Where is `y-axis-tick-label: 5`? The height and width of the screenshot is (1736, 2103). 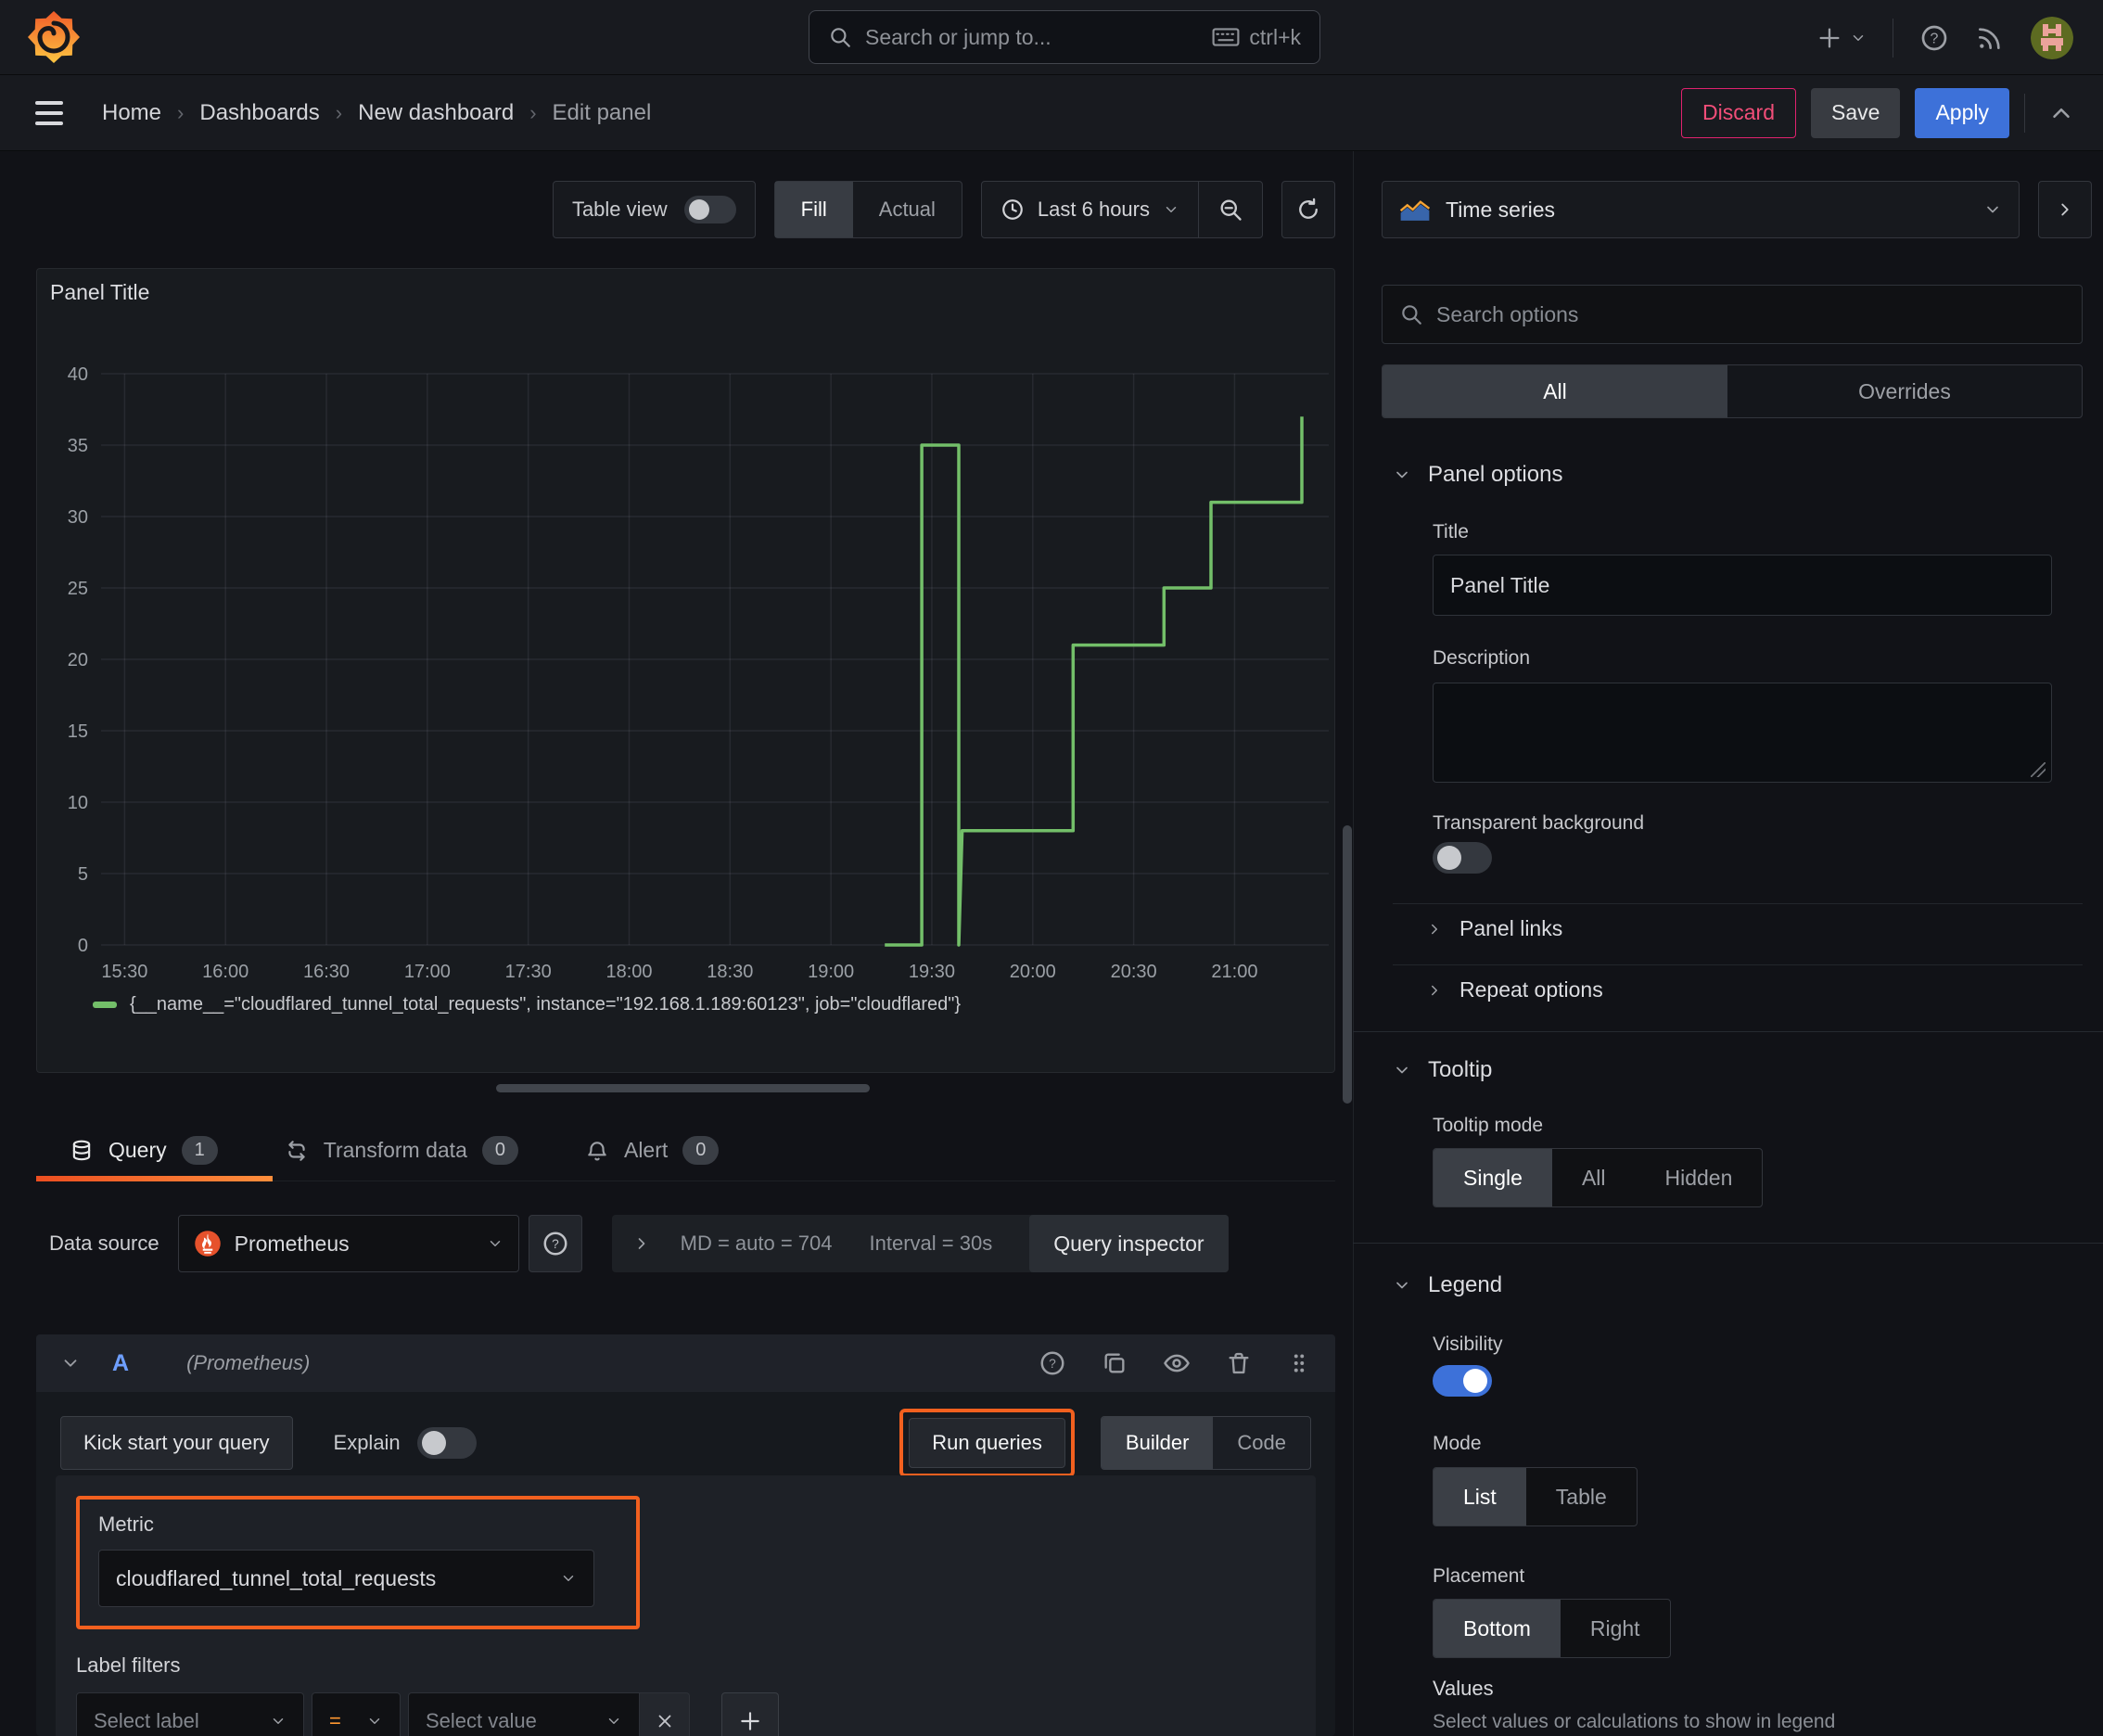
y-axis-tick-label: 5 is located at coordinates (83, 874).